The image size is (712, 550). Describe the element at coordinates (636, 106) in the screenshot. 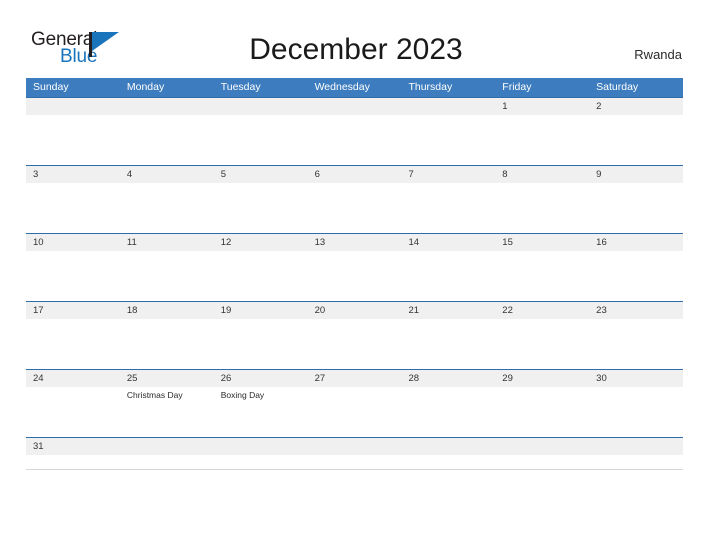

I see `day-number: 2` at that location.